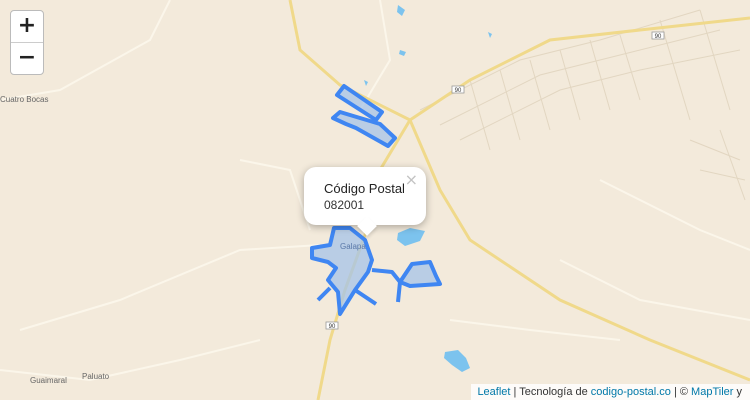 The image size is (750, 400). I want to click on zoom-in-button: +, so click(27, 26).